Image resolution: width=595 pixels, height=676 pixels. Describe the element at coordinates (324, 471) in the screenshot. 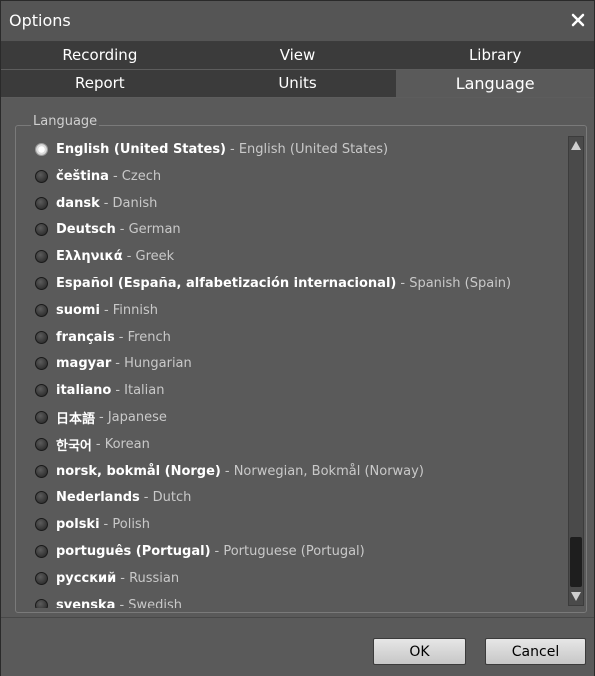

I see `language-english-name: - Norwegian, Bokmål (Norway)` at that location.